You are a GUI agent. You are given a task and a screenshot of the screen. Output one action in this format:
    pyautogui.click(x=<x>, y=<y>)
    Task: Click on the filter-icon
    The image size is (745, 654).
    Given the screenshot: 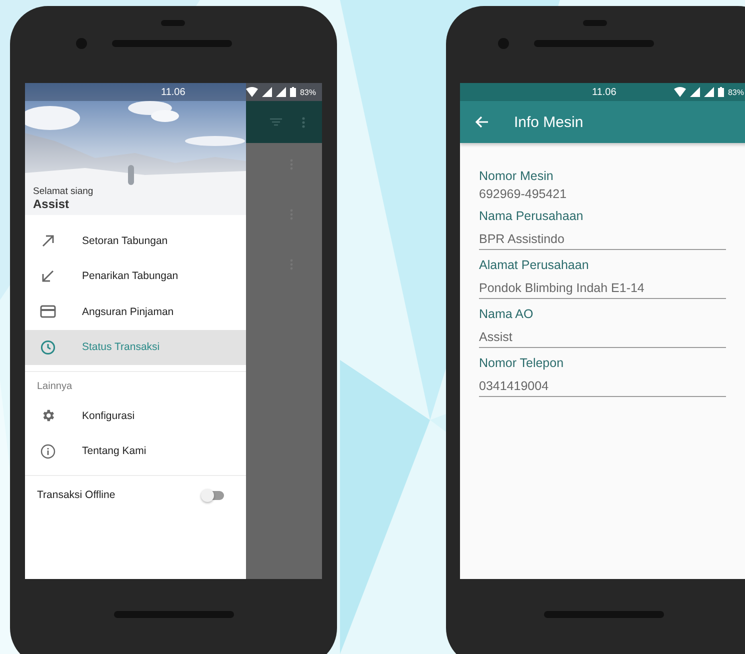 What is the action you would take?
    pyautogui.click(x=276, y=122)
    